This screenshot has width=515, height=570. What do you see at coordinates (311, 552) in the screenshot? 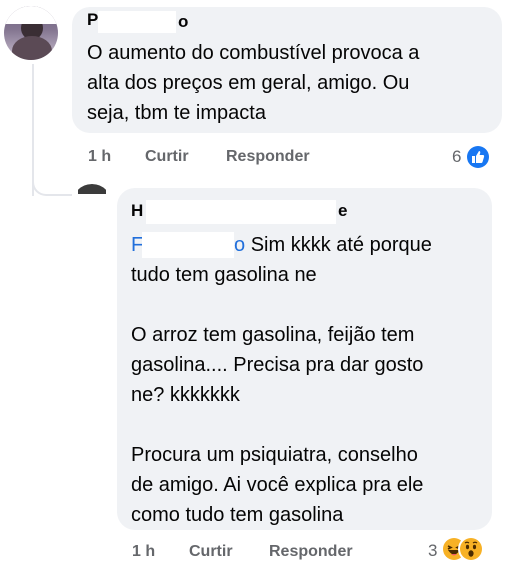
I see `reply-reply-button: Responder` at bounding box center [311, 552].